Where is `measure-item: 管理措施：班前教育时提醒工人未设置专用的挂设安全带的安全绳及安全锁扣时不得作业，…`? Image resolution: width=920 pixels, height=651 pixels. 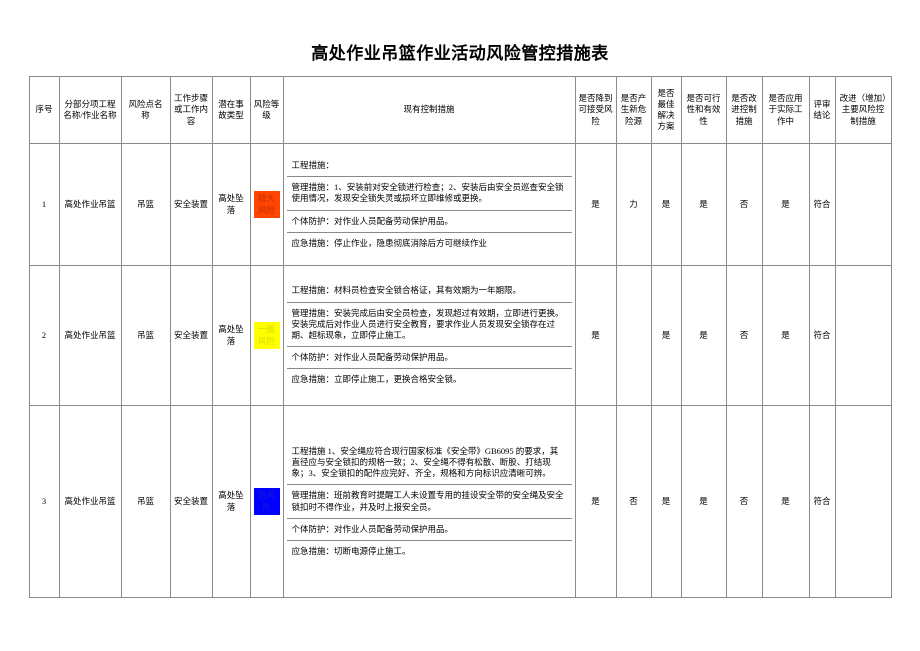 measure-item: 管理措施：班前教育时提醒工人未设置专用的挂设安全带的安全绳及安全锁扣时不得作业，… is located at coordinates (429, 502).